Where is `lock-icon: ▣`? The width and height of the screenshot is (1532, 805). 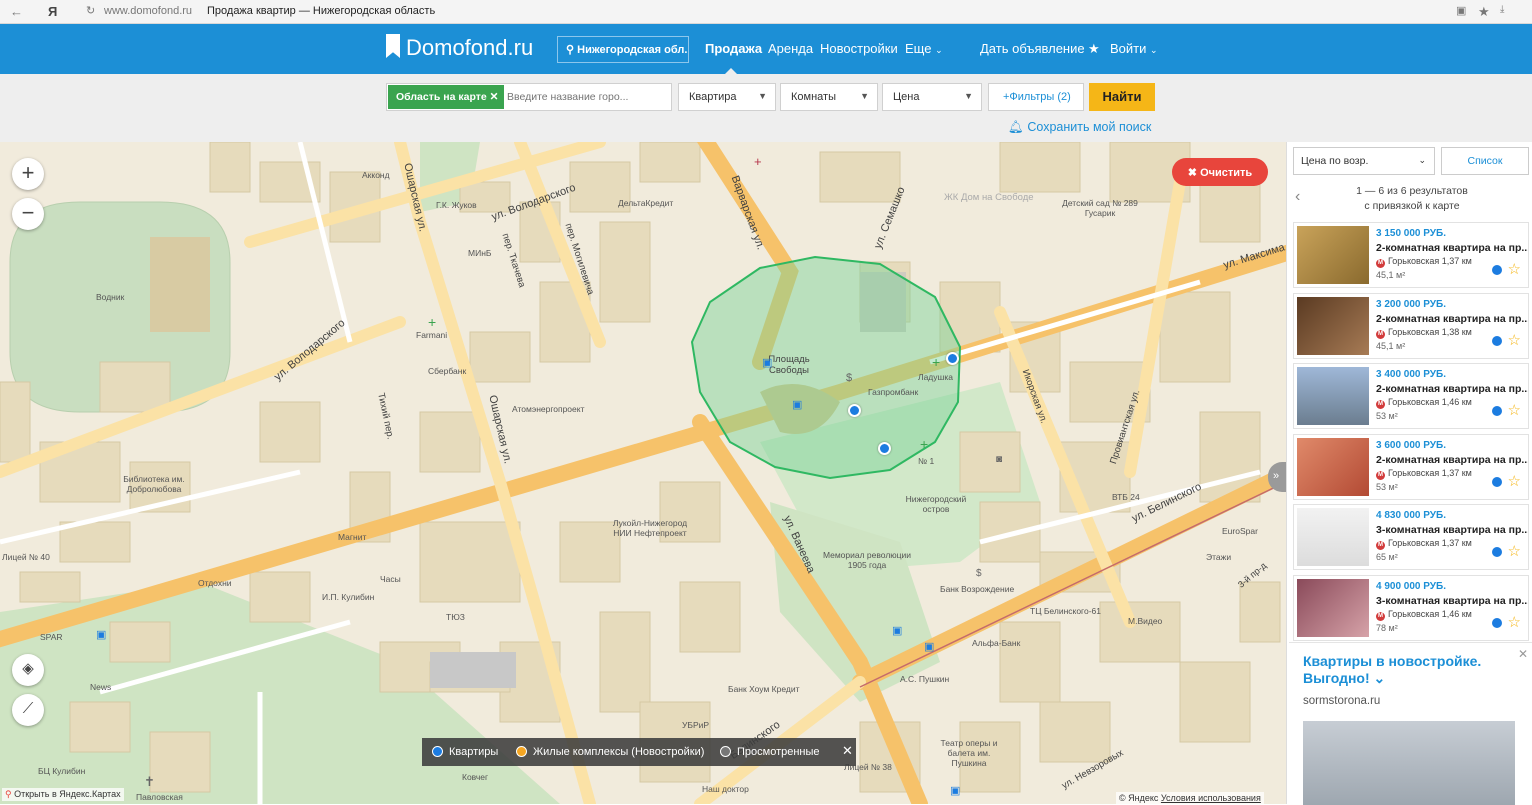 lock-icon: ▣ is located at coordinates (1461, 10).